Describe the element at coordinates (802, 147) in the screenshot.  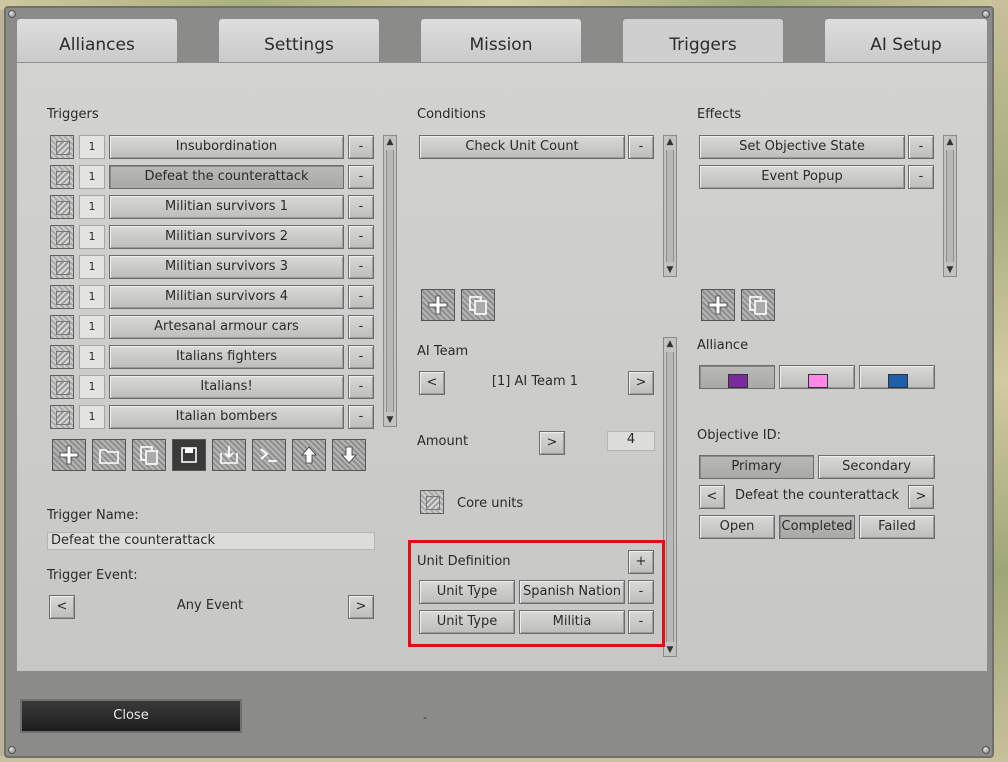
I see `effect-item: Set Objective State` at that location.